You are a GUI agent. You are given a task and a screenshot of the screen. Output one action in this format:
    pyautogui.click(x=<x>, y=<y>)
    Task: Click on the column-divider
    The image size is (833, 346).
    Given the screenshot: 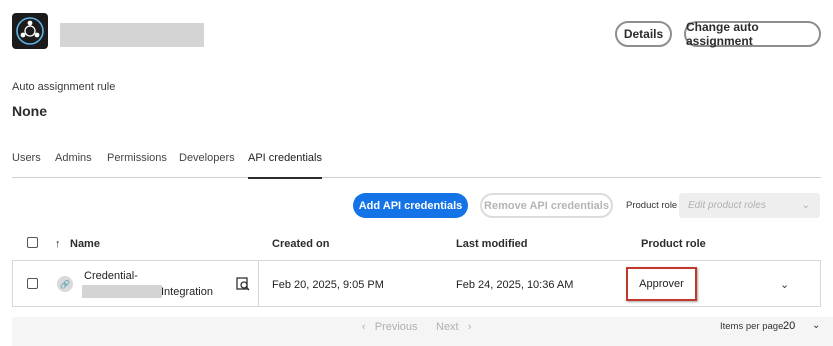 What is the action you would take?
    pyautogui.click(x=258, y=283)
    